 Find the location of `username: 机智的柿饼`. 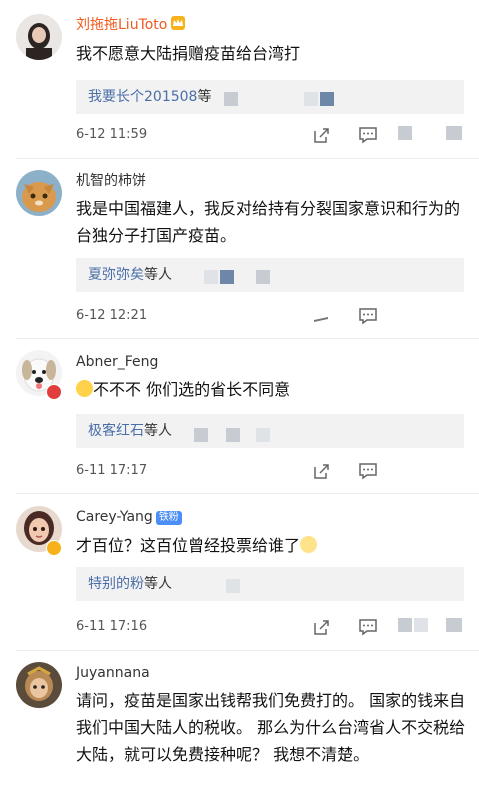

username: 机智的柿饼 is located at coordinates (111, 181).